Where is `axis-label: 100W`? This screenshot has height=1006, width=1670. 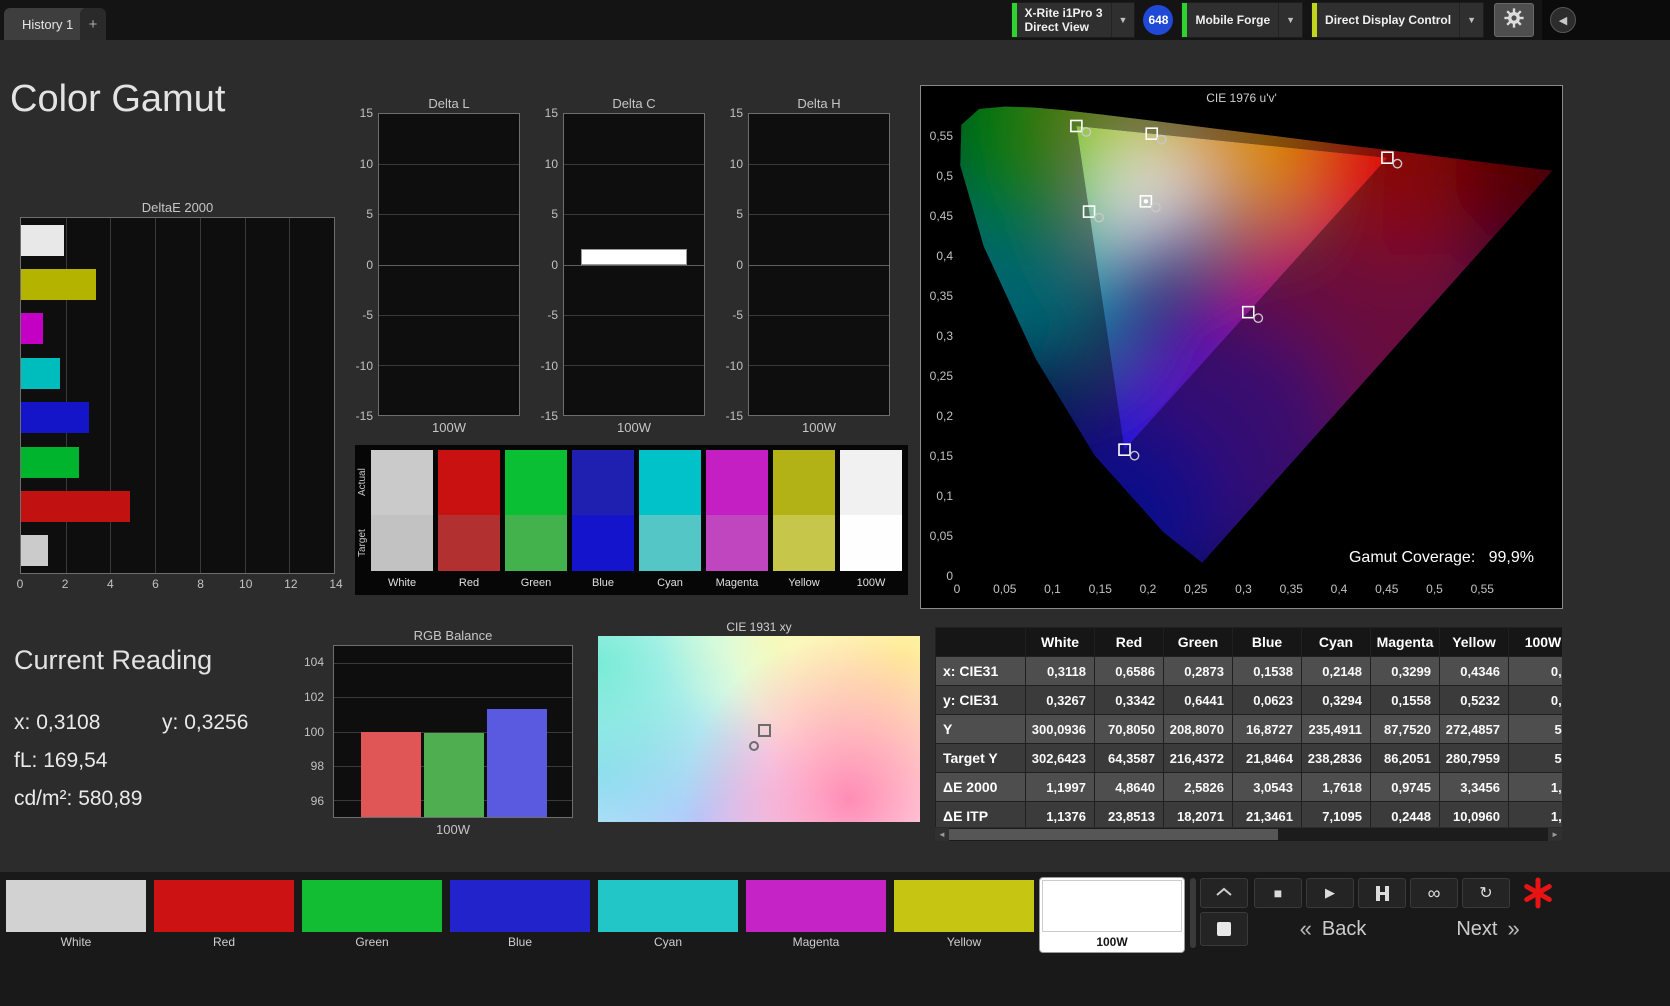
axis-label: 100W is located at coordinates (449, 427).